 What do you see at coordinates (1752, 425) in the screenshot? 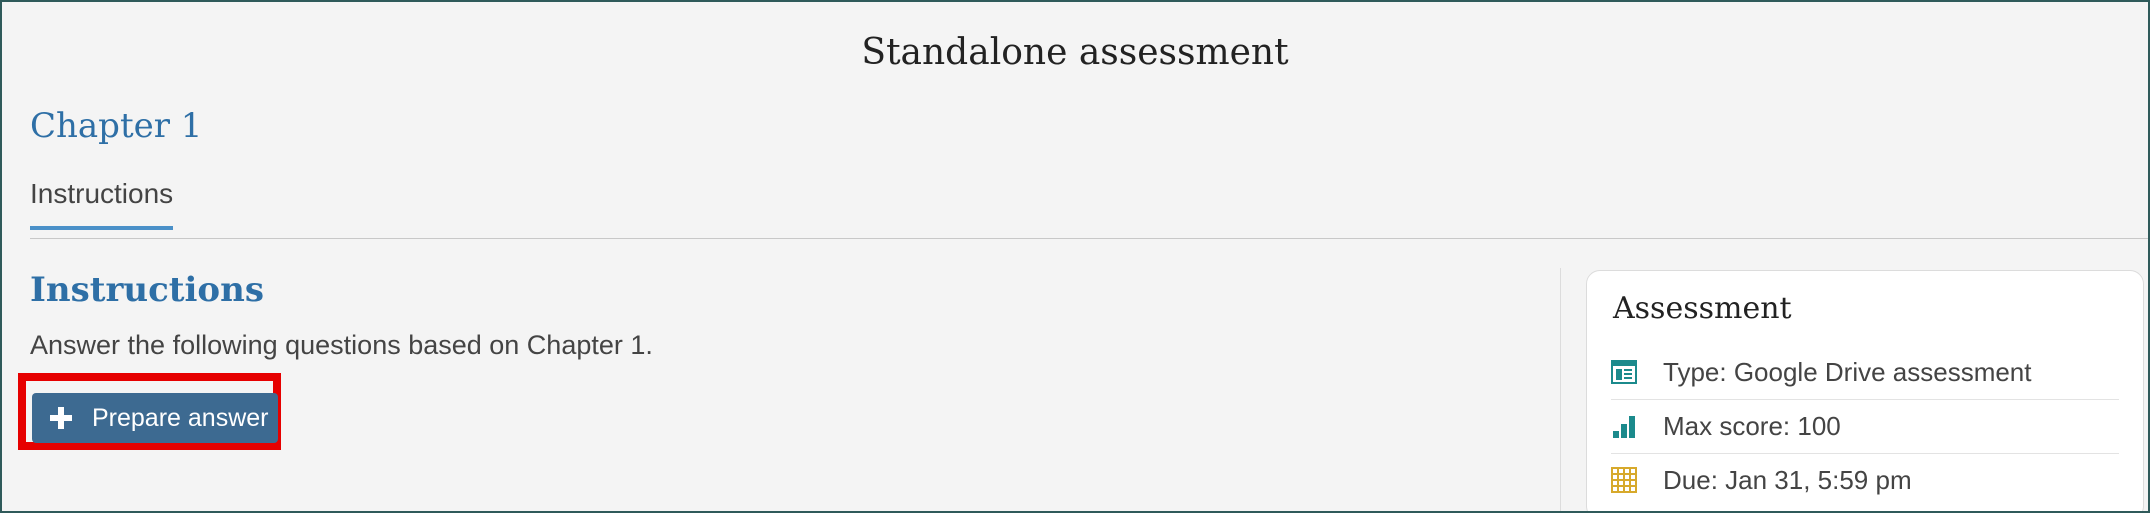
I see `max-score-text: Max score: 100` at bounding box center [1752, 425].